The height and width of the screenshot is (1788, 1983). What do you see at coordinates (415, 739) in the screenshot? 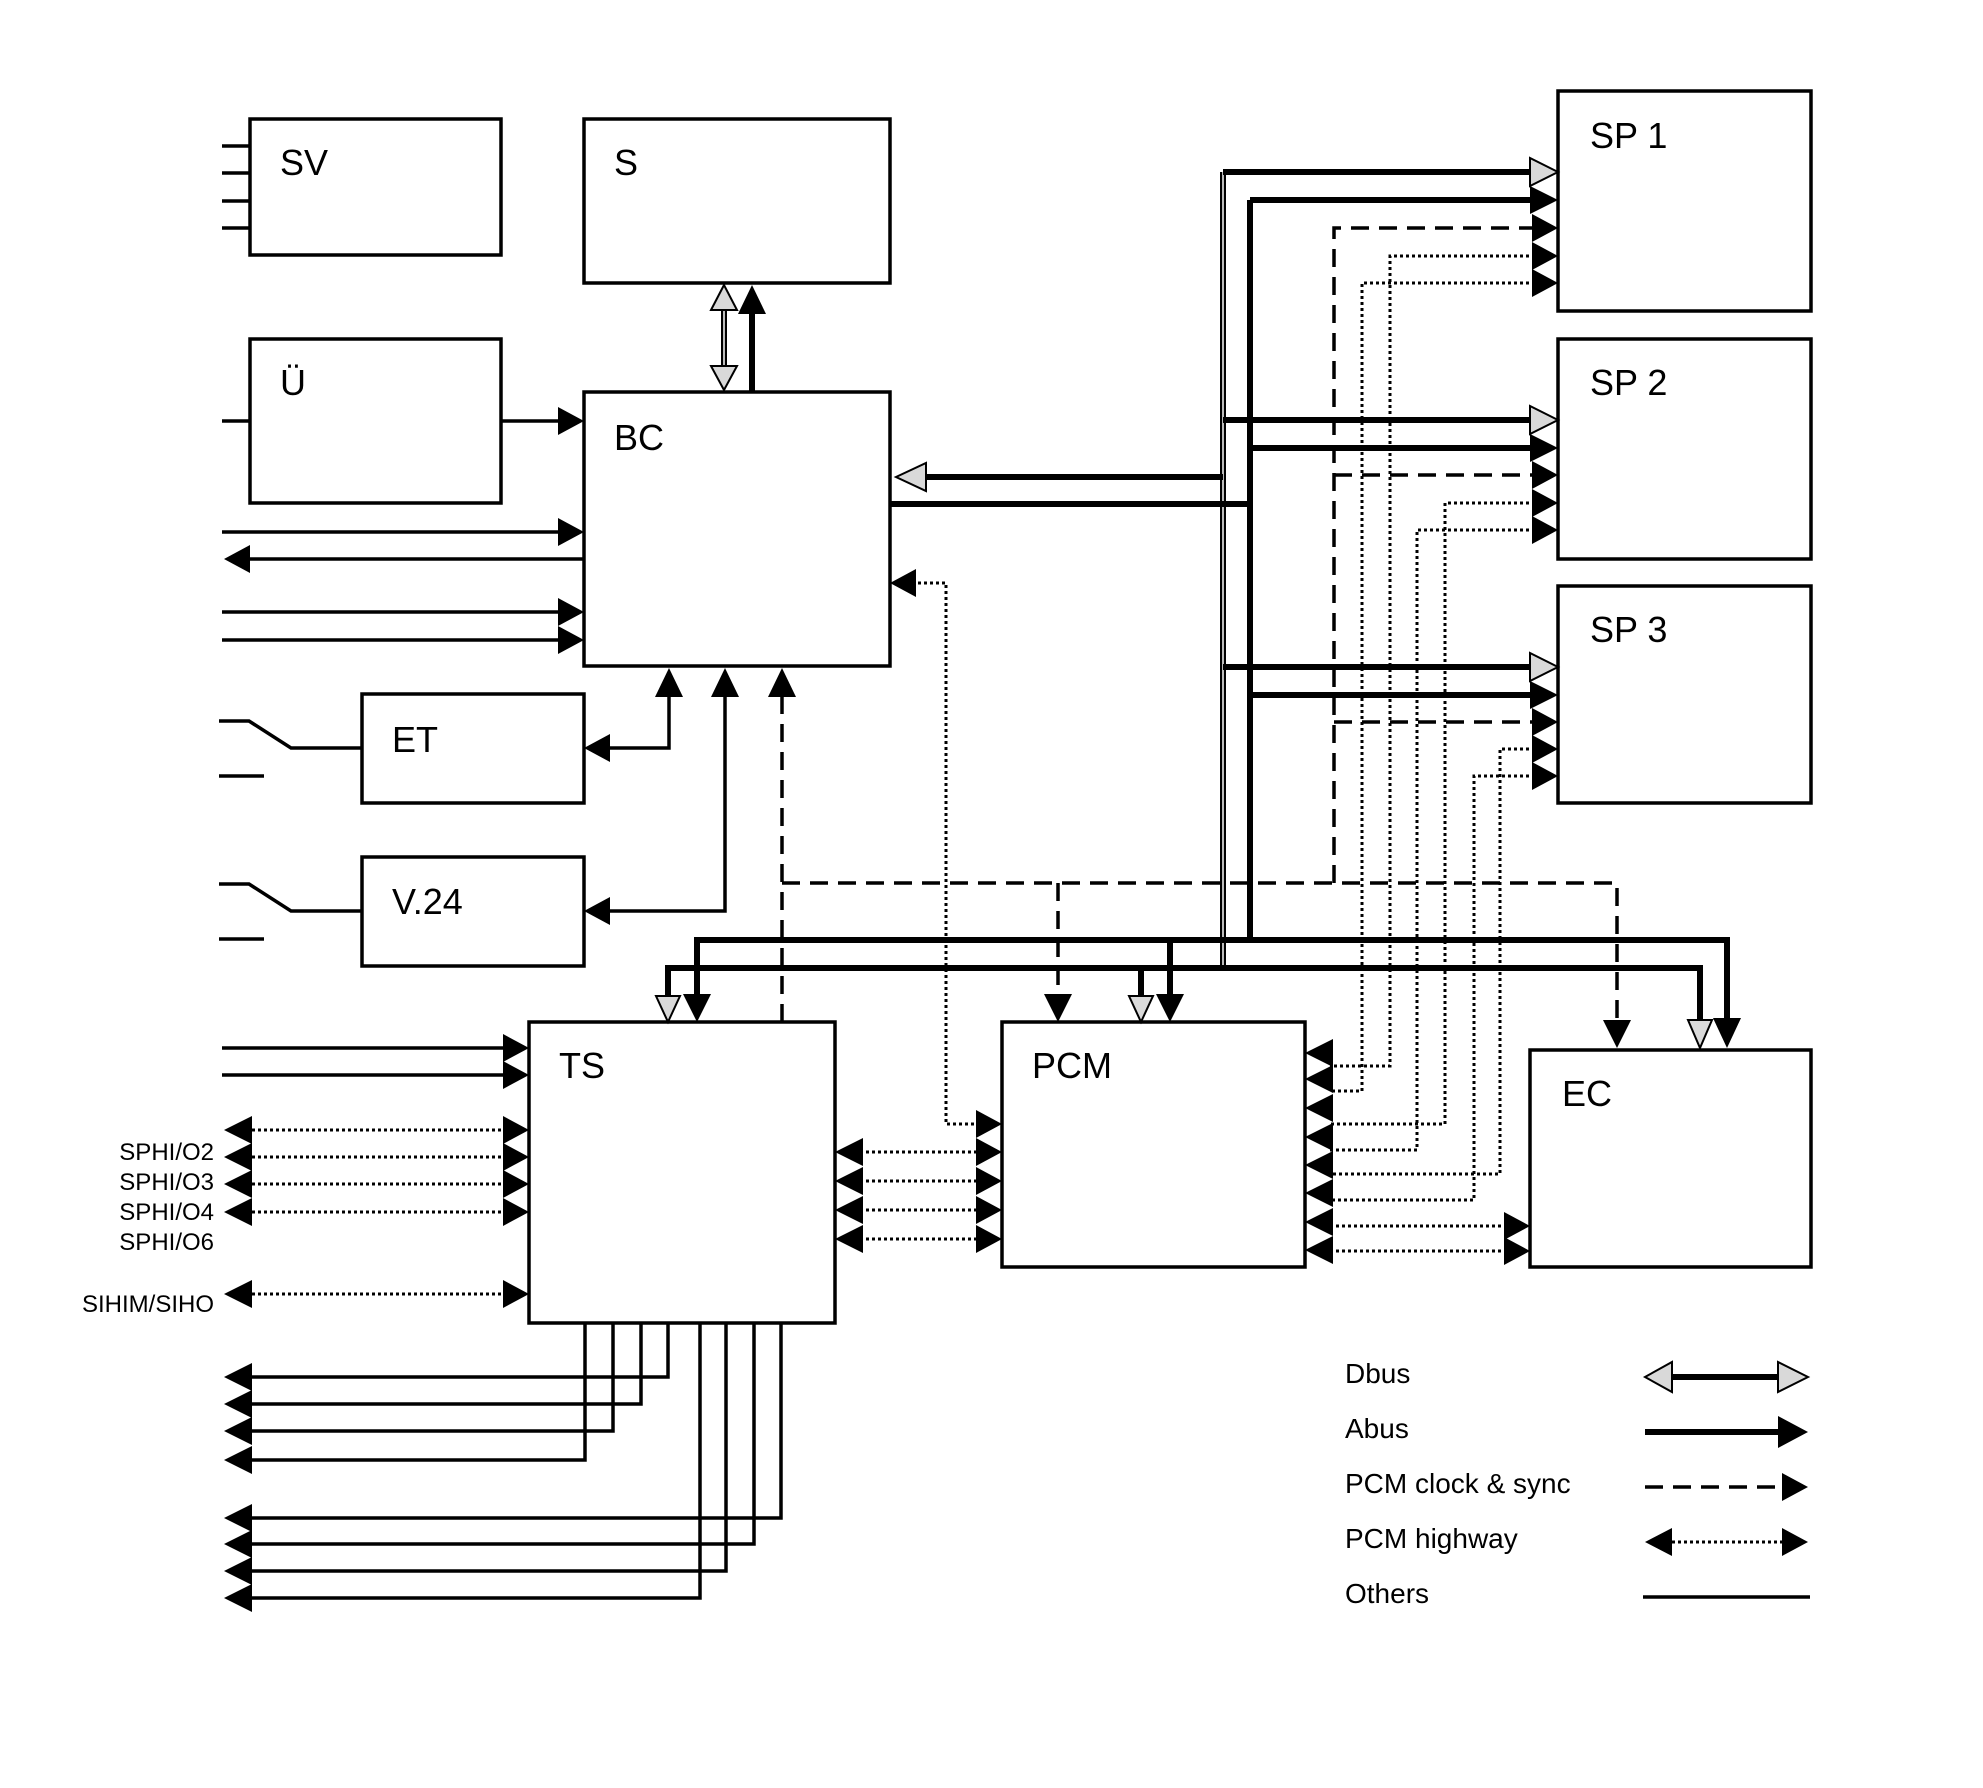
I see `block-et-label: ET` at bounding box center [415, 739].